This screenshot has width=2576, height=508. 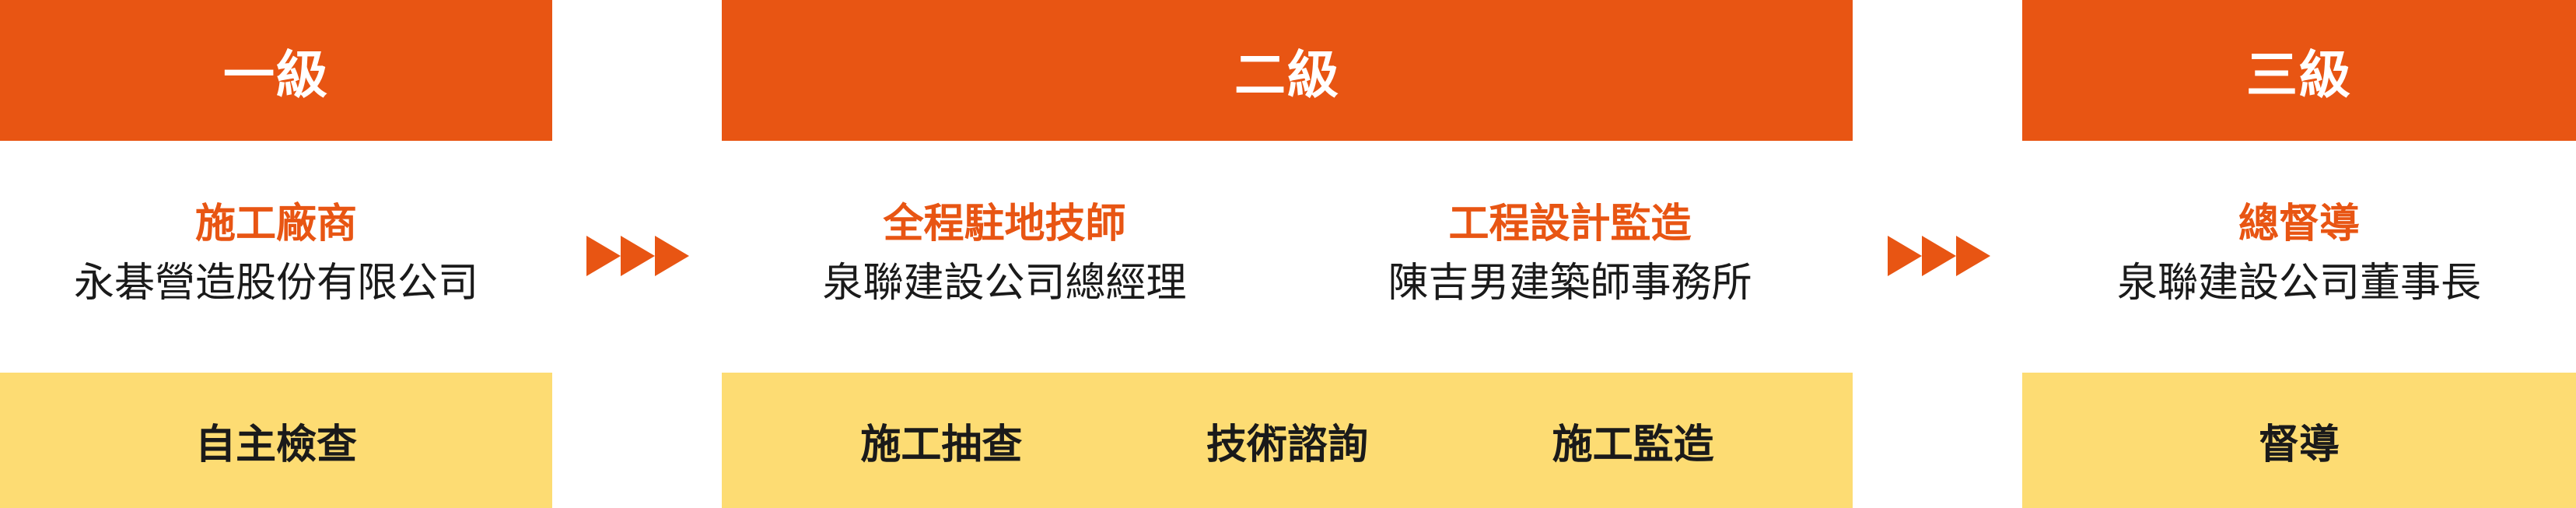 I want to click on level-1-duties: 自主檢查, so click(x=276, y=440).